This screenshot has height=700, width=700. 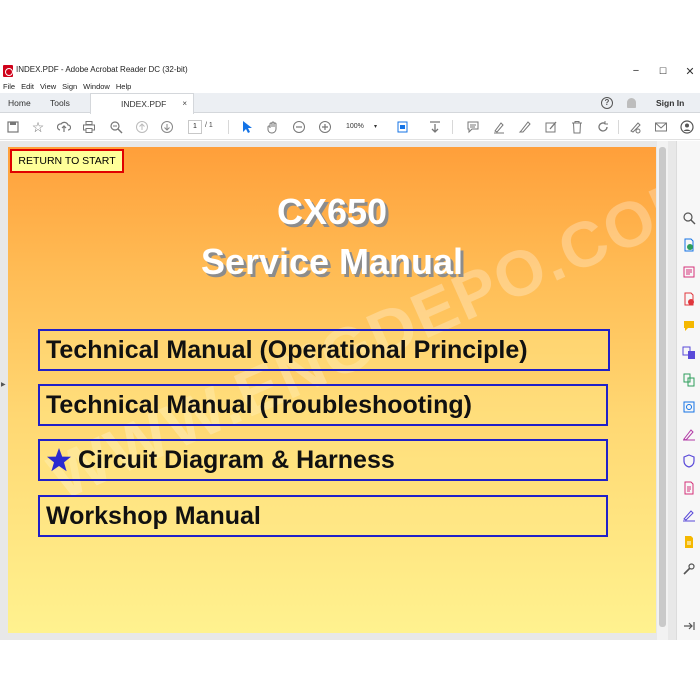 What do you see at coordinates (69, 86) in the screenshot?
I see `menu-sign: Sign` at bounding box center [69, 86].